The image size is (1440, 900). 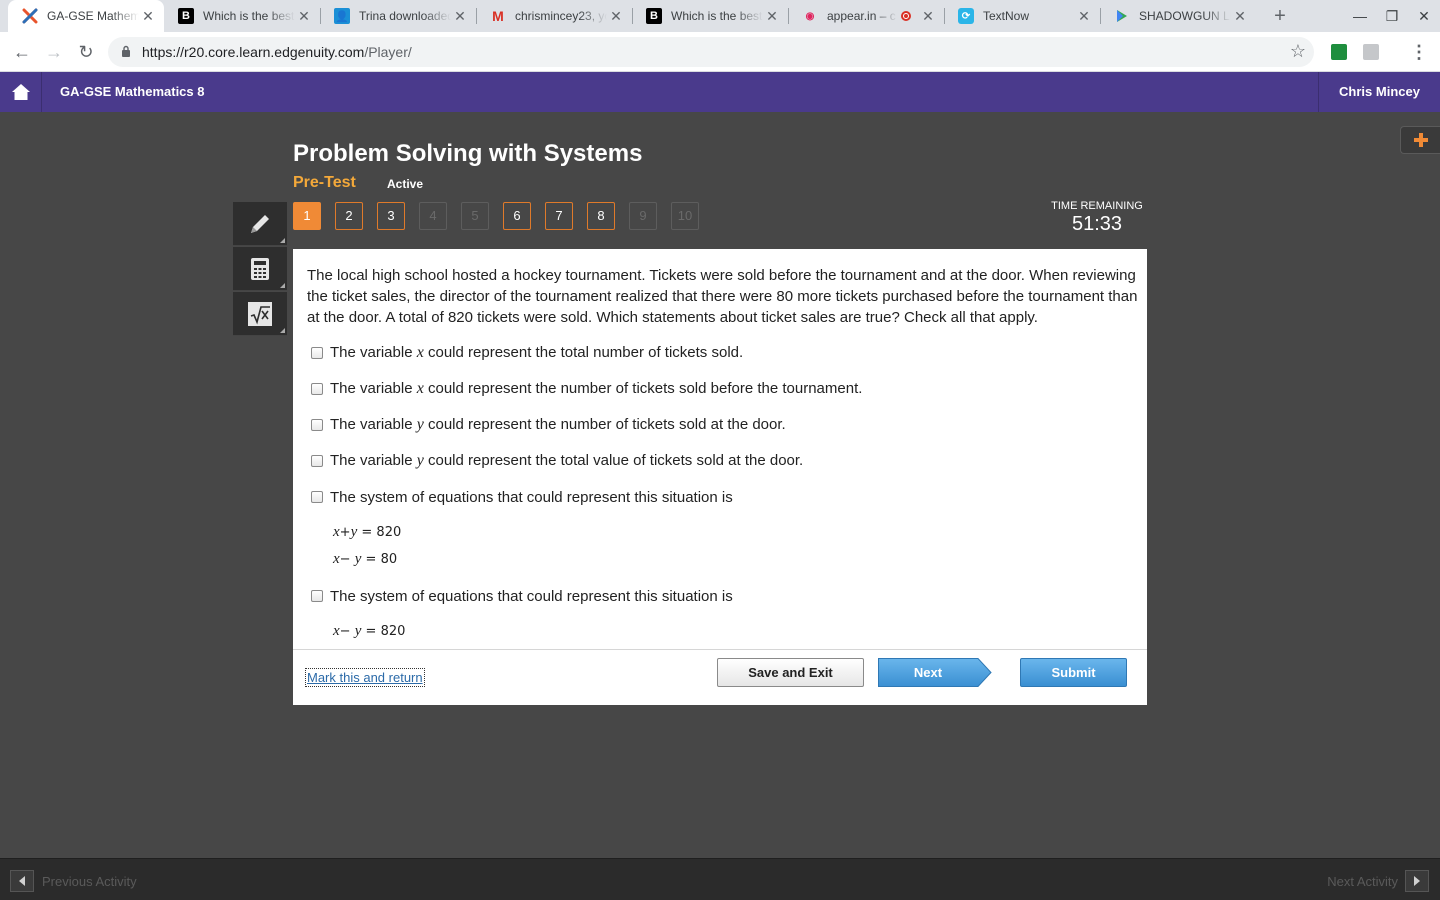 What do you see at coordinates (810, 16) in the screenshot?
I see `appear-in-icon: ◉` at bounding box center [810, 16].